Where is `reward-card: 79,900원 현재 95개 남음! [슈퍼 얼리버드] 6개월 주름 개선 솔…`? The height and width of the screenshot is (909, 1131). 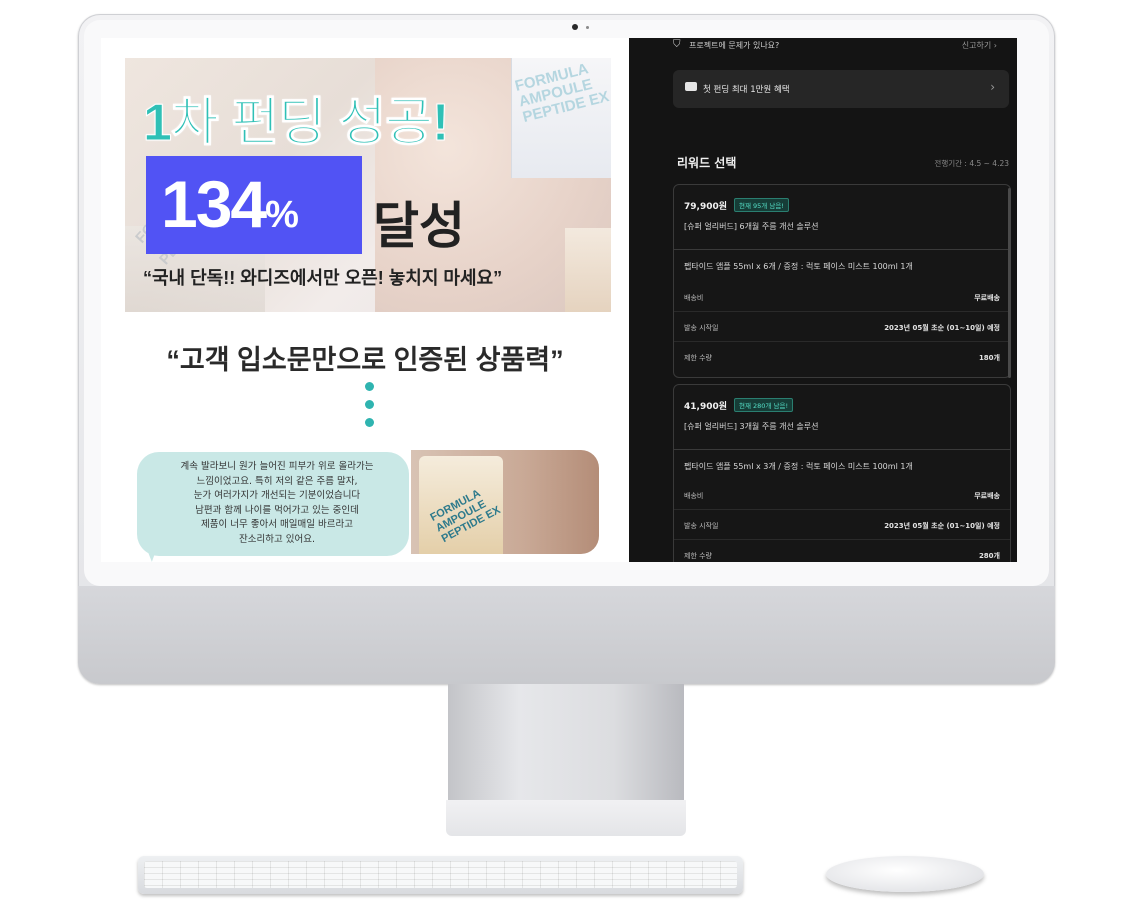 reward-card: 79,900원 현재 95개 남음! [슈퍼 얼리버드] 6개월 주름 개선 솔… is located at coordinates (842, 281).